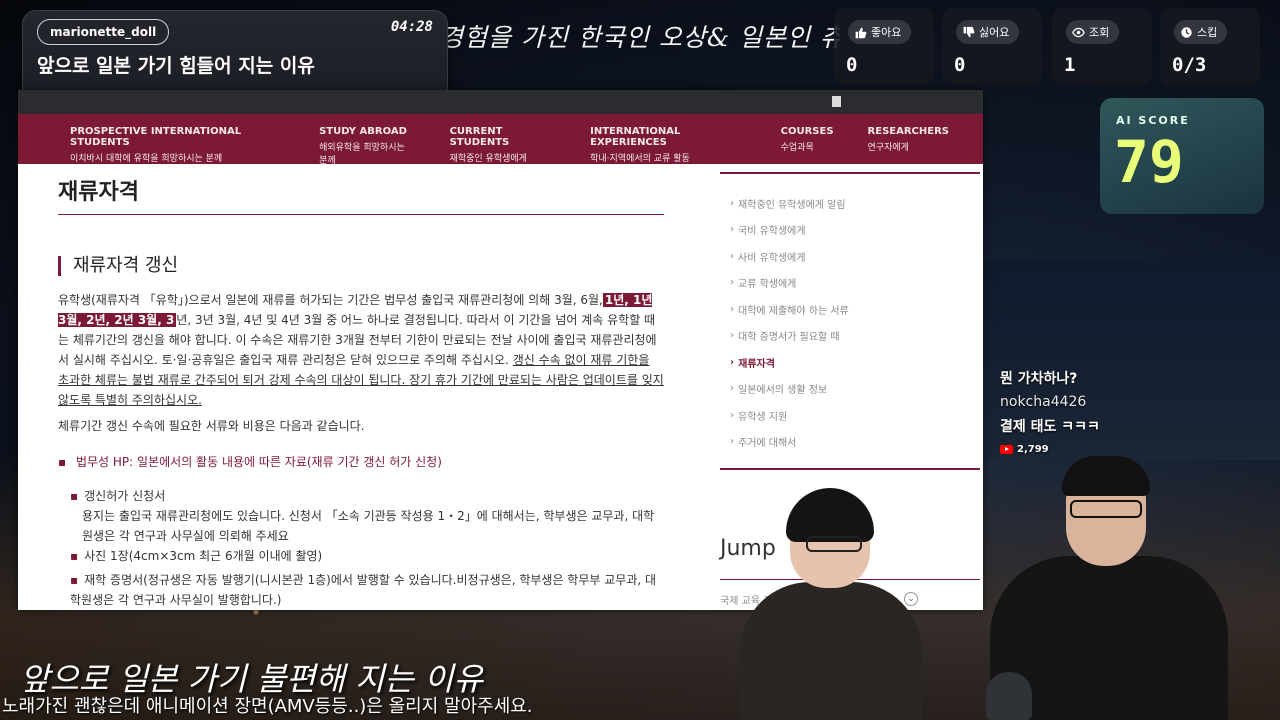  What do you see at coordinates (118, 266) in the screenshot?
I see `section-heading: 재류자격 갱신` at bounding box center [118, 266].